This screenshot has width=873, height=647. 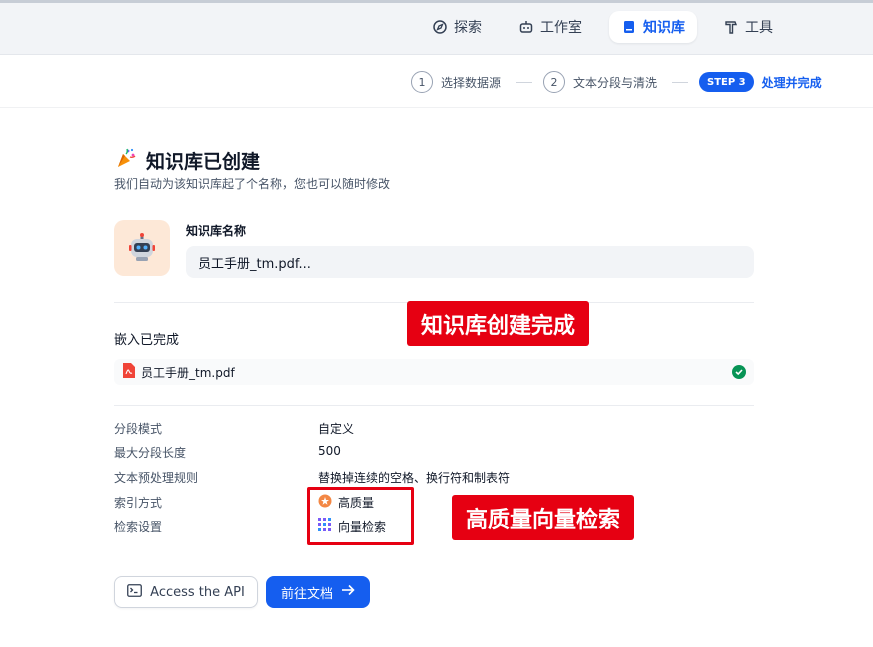 I want to click on setting-value-max-length: 500, so click(x=329, y=451).